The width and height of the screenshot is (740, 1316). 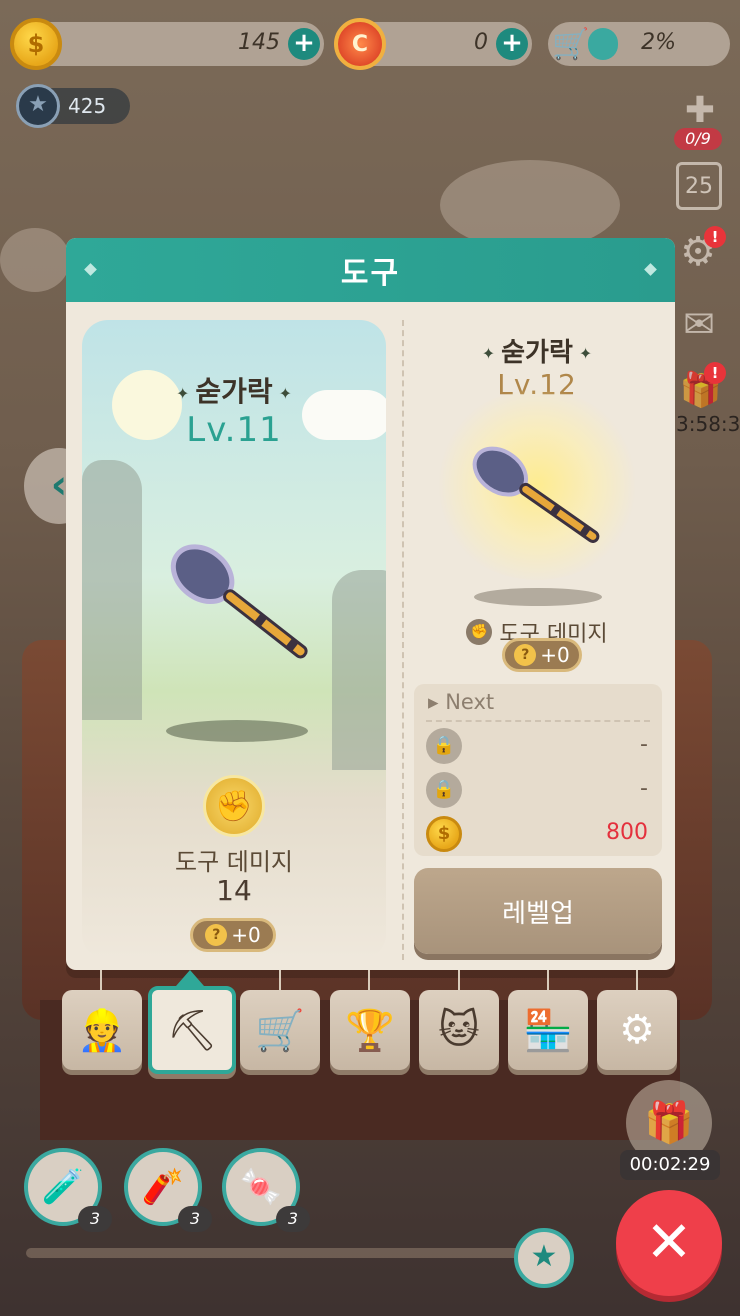 I want to click on current-bonus-value: +0, so click(x=246, y=935).